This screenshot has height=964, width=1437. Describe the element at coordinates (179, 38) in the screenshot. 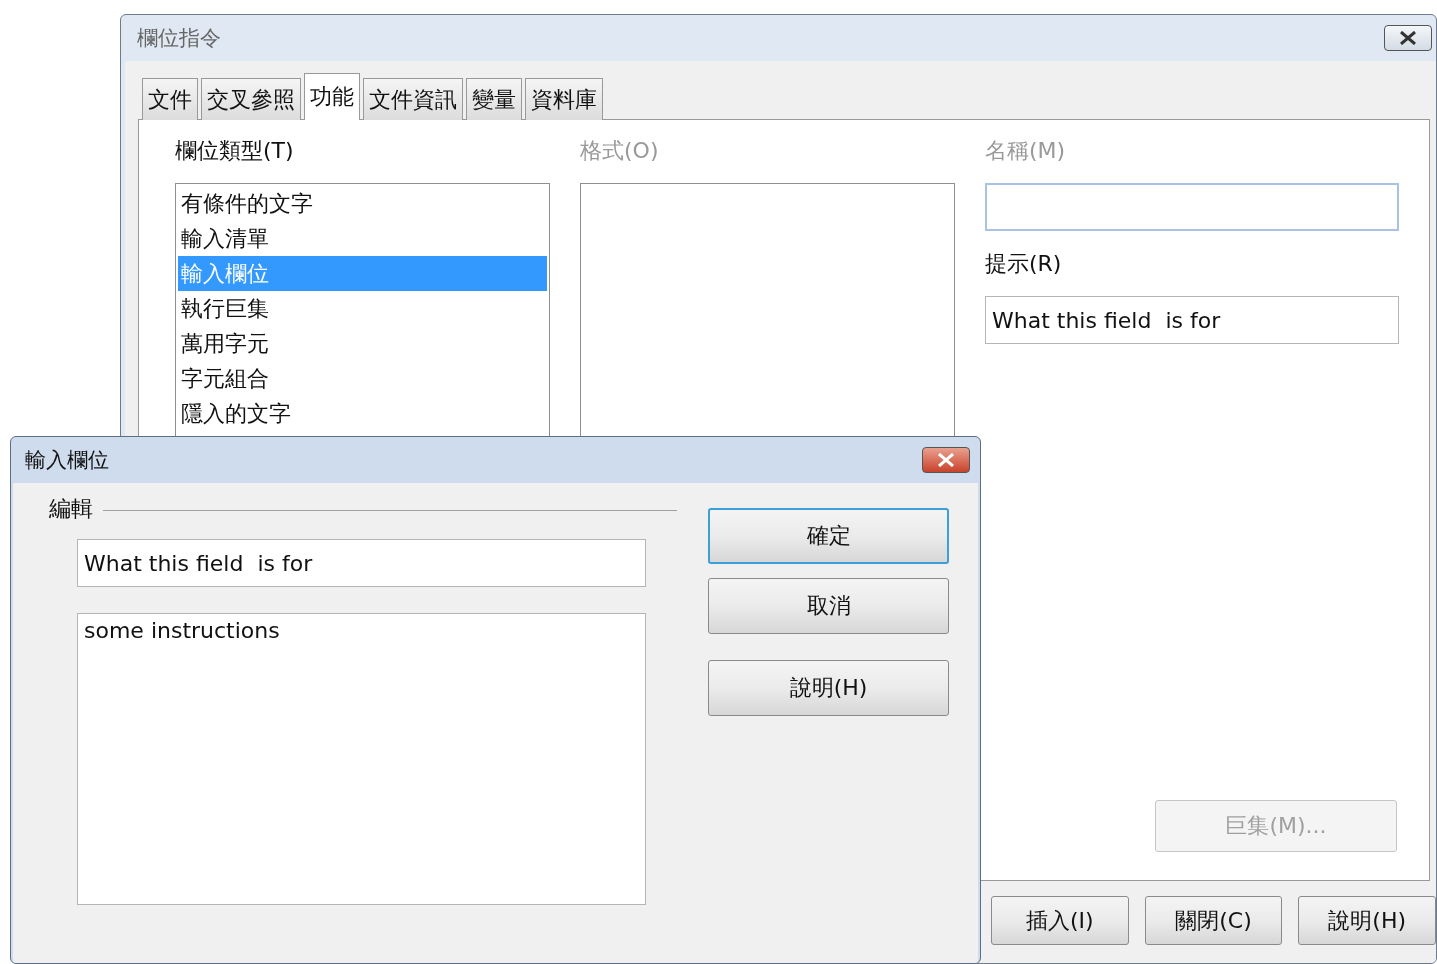

I see `window-title: 欄位指令` at that location.